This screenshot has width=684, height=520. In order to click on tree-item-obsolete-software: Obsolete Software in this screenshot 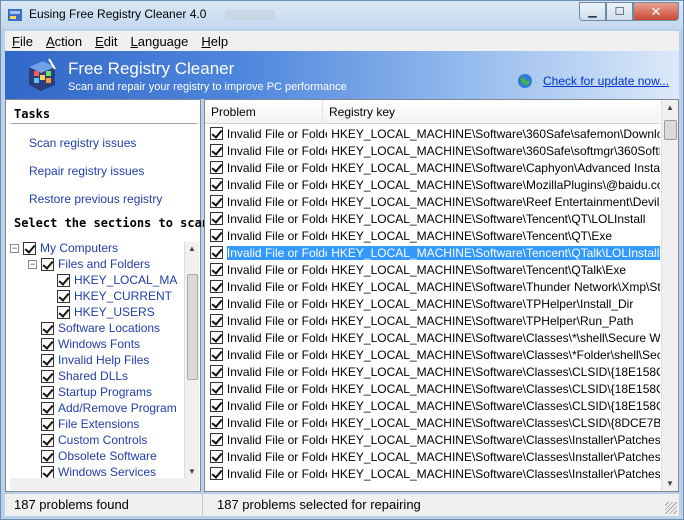, I will do `click(92, 456)`.